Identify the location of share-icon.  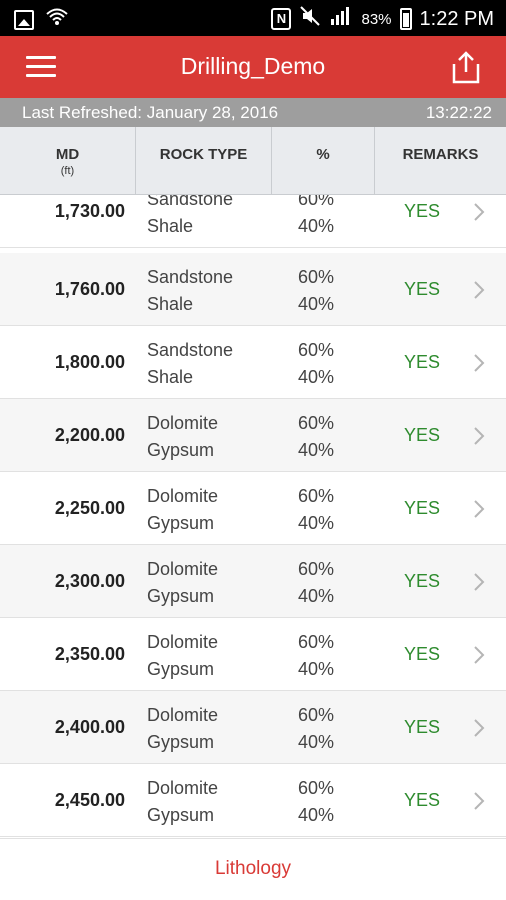
(466, 67).